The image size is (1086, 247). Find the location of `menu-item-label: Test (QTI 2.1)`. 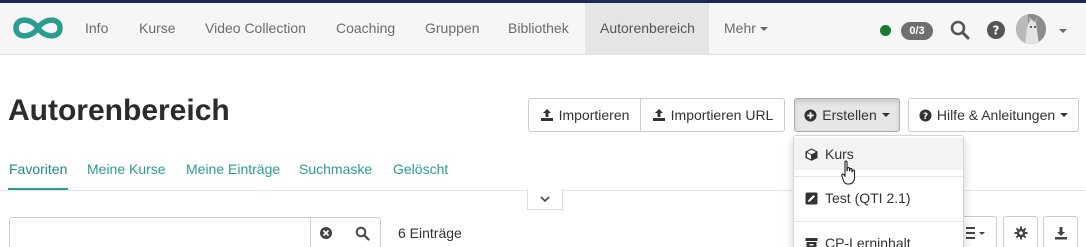

menu-item-label: Test (QTI 2.1) is located at coordinates (868, 198).